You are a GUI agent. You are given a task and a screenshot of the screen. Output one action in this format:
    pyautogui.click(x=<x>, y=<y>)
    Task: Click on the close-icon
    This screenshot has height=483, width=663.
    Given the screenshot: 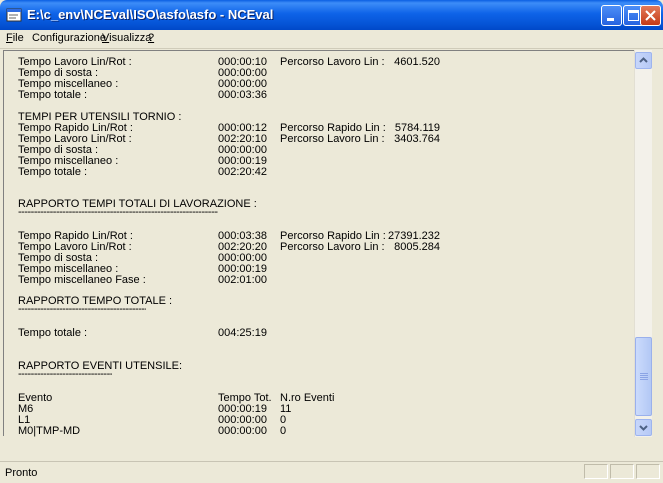 What is the action you would take?
    pyautogui.click(x=650, y=15)
    